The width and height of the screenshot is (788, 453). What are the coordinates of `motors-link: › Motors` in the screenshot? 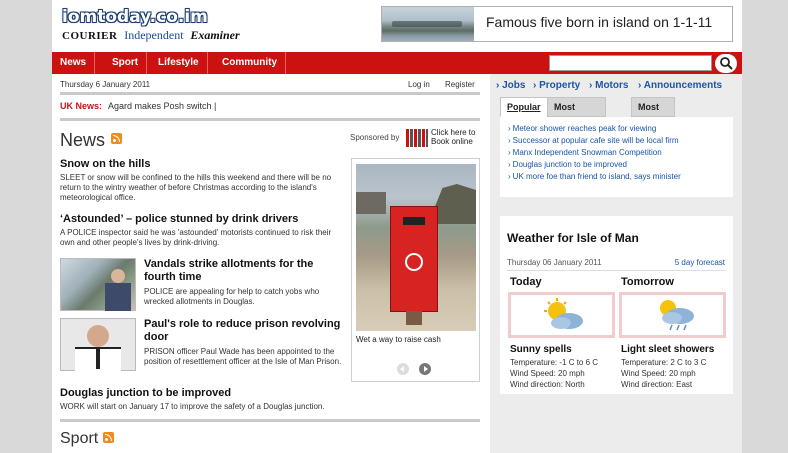 It's located at (608, 85).